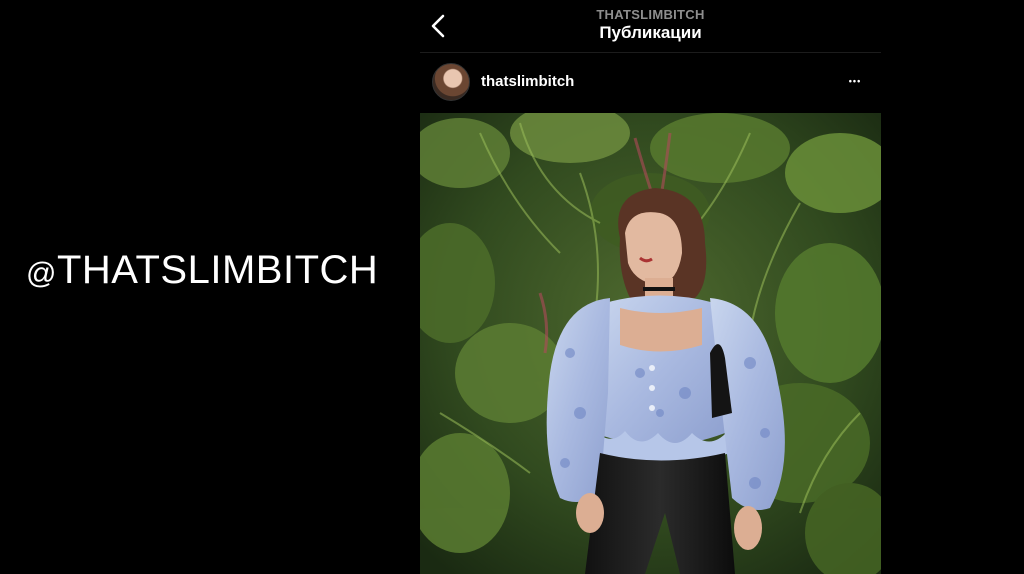 The height and width of the screenshot is (574, 1024). What do you see at coordinates (41, 273) in the screenshot?
I see `at-symbol: @` at bounding box center [41, 273].